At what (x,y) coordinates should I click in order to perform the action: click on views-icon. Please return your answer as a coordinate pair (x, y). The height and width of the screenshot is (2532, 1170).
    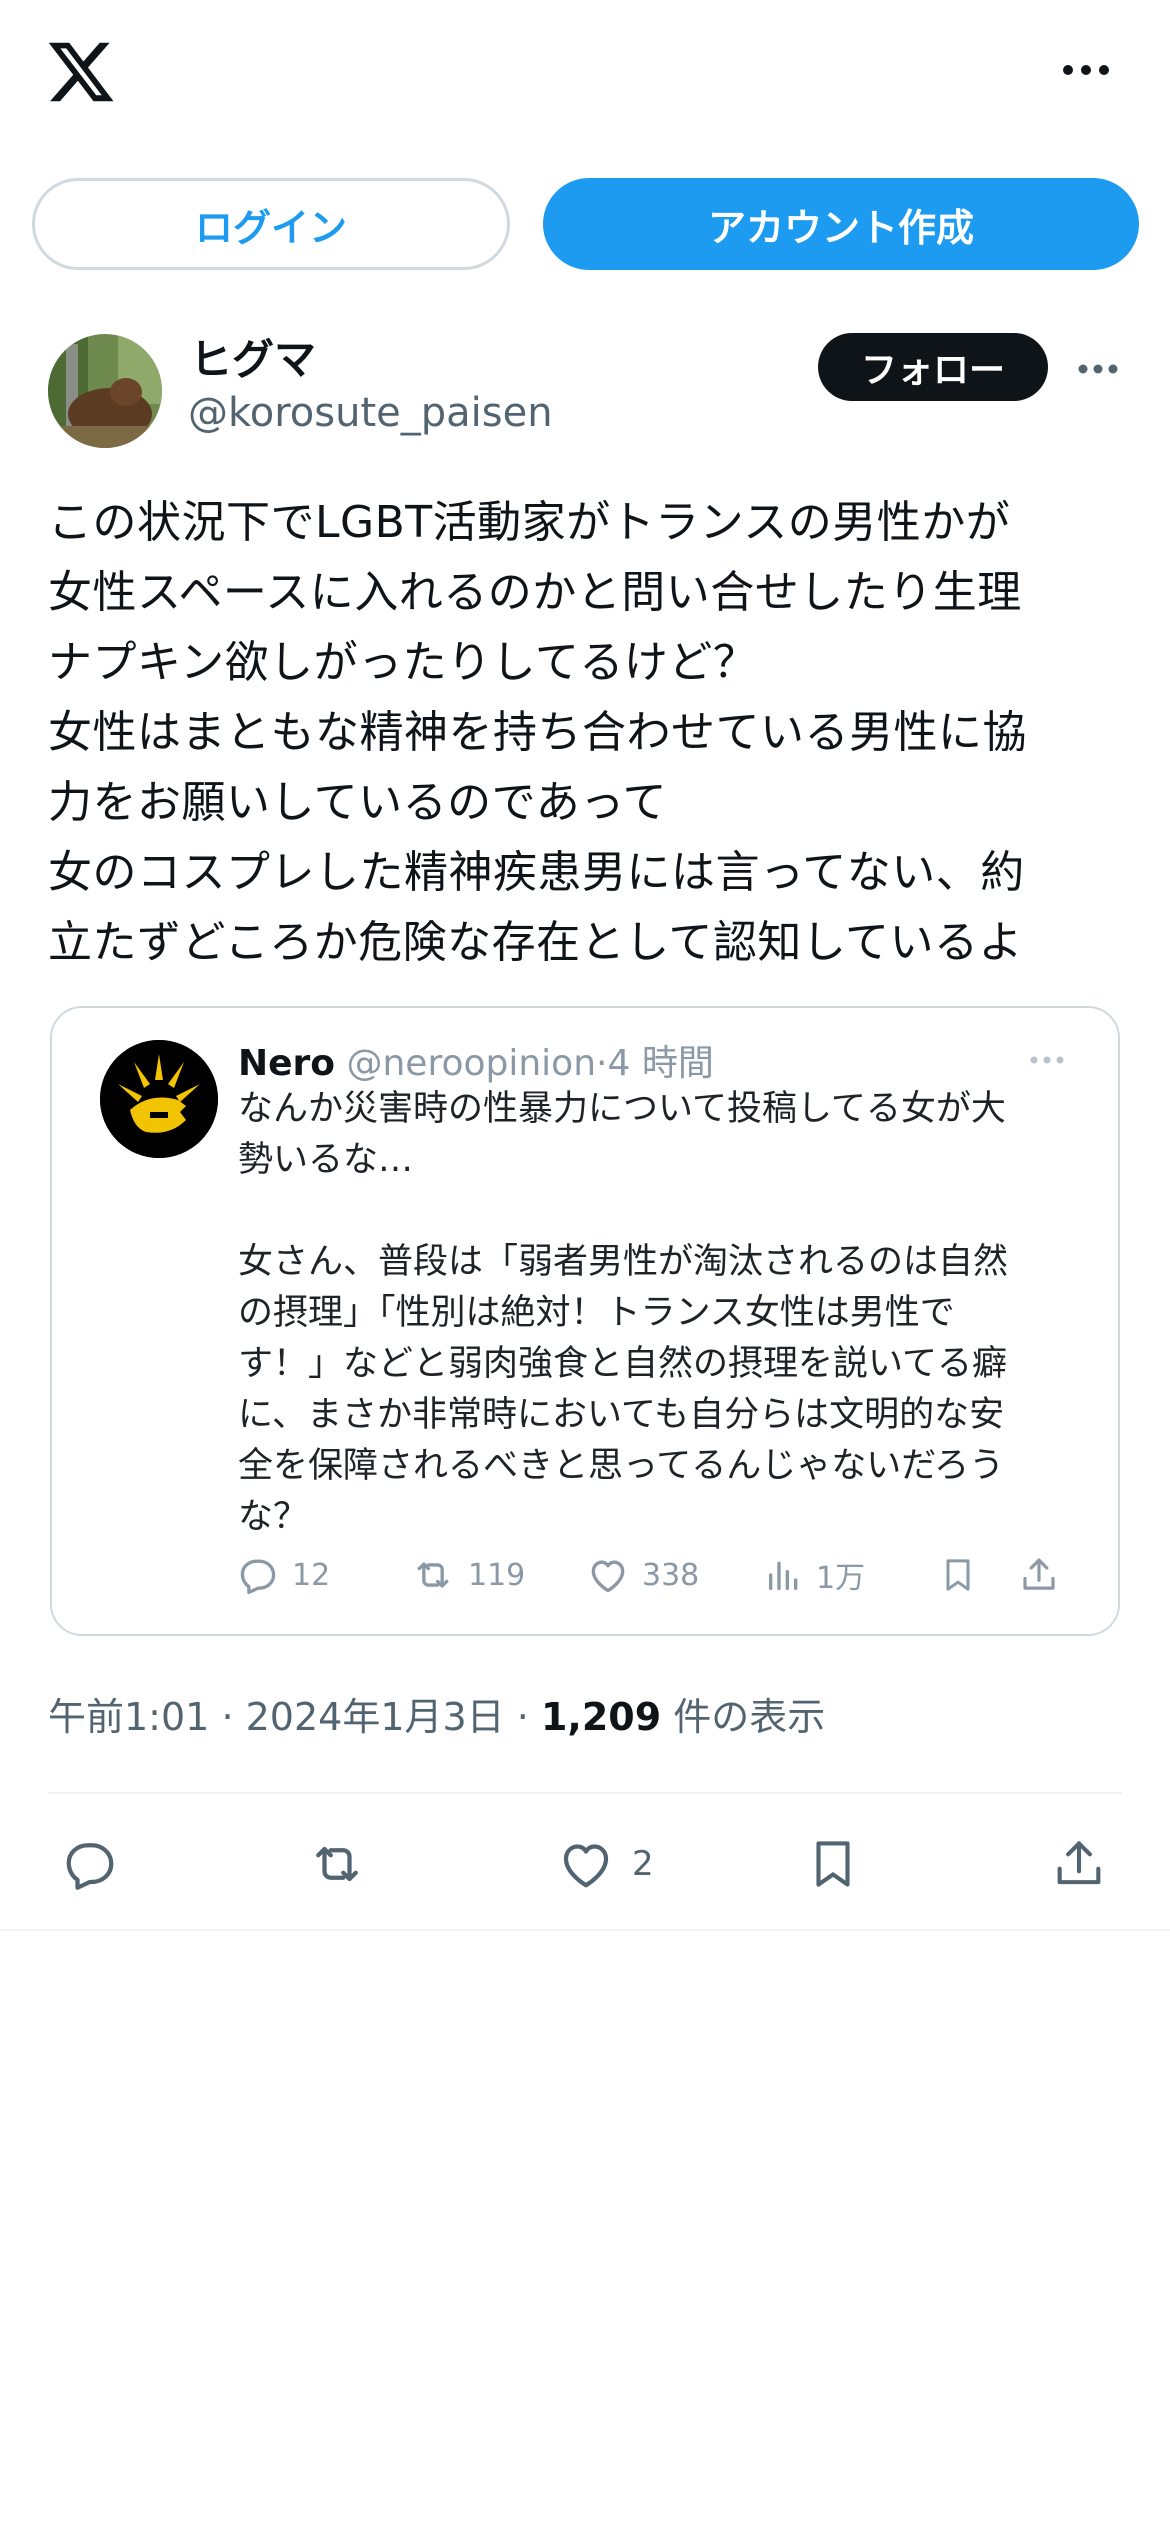
    Looking at the image, I should click on (784, 1575).